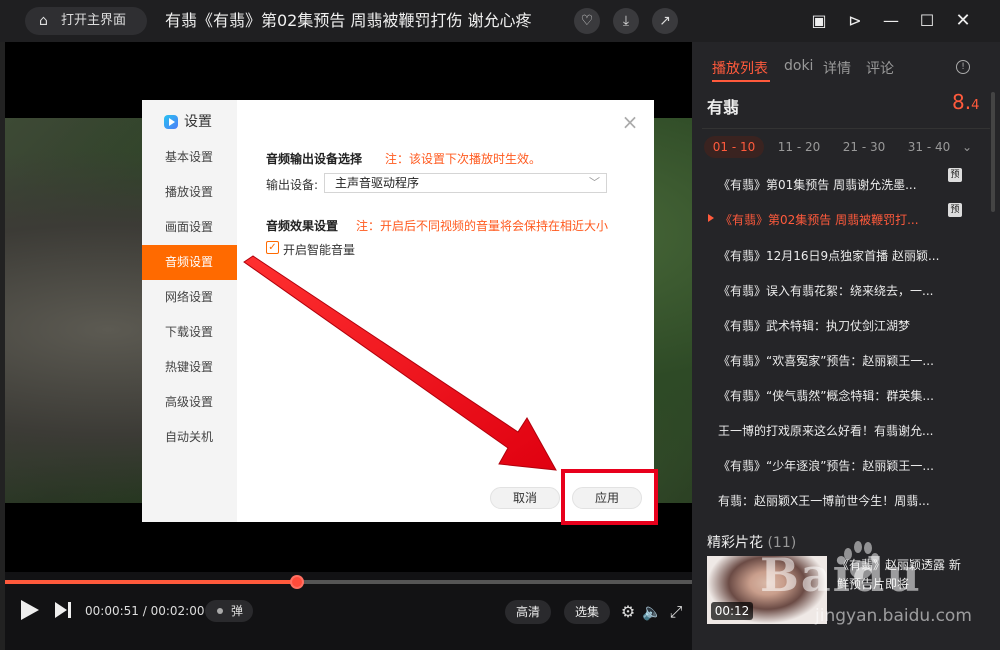 Image resolution: width=1000 pixels, height=650 pixels. I want to click on video-title: 有翡《有翡》第02集预告 周翡被鞭罚打伤 谢允心疼, so click(348, 20).